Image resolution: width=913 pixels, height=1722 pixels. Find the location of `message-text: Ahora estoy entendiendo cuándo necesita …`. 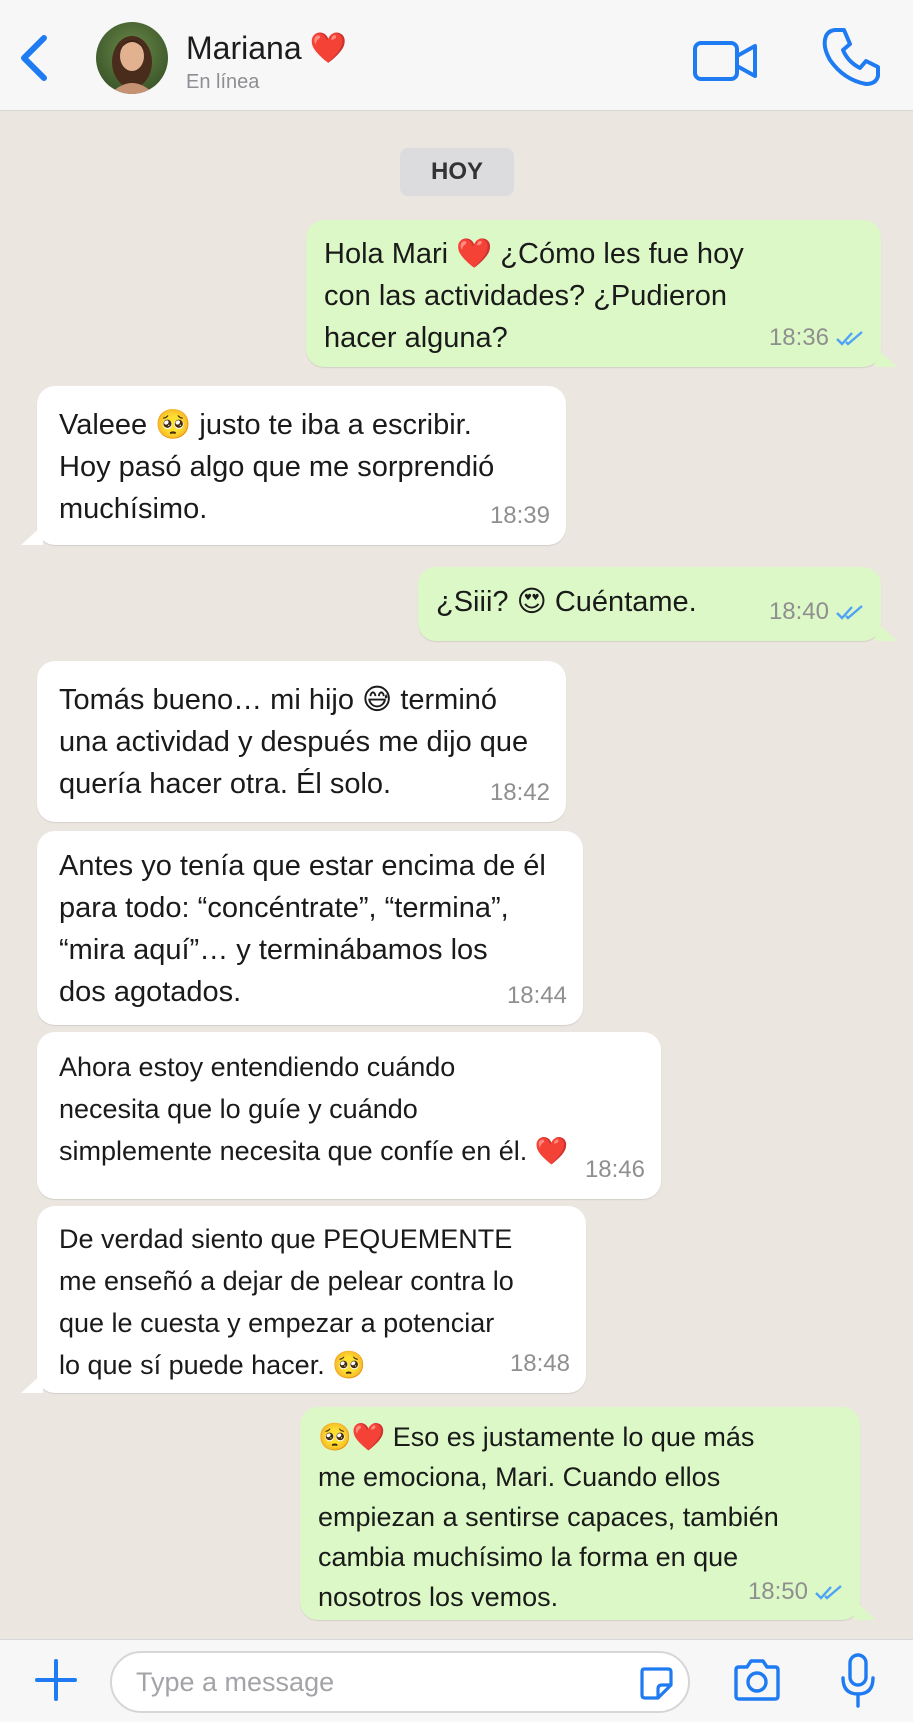

message-text: Ahora estoy entendiendo cuándo necesita … is located at coordinates (314, 1109).